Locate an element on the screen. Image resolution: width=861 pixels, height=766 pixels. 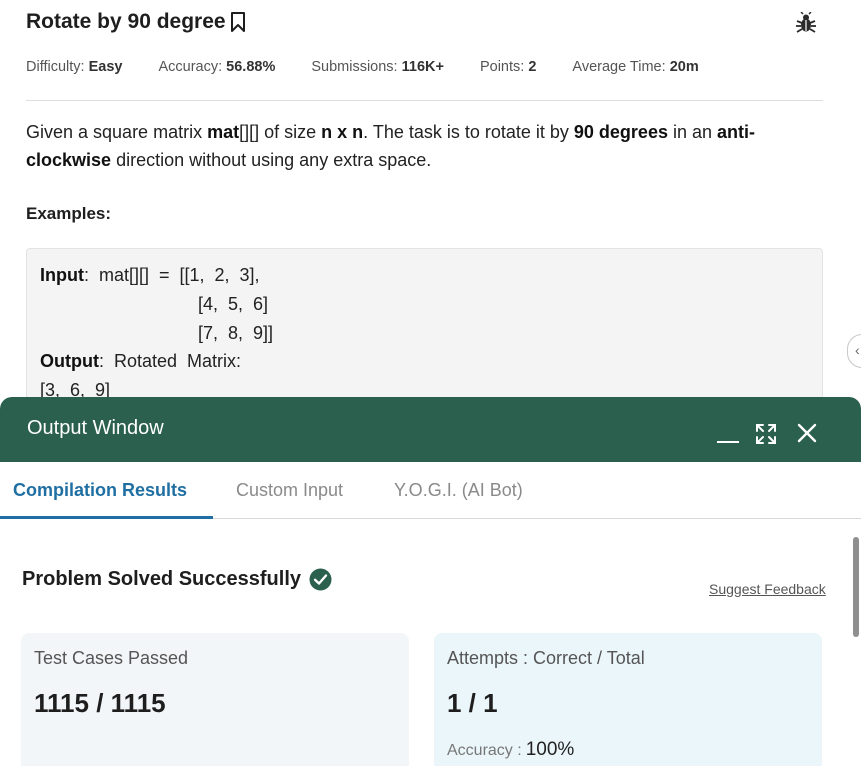
test-cases-card: Test Cases Passed 1115 / 1115 is located at coordinates (215, 699).